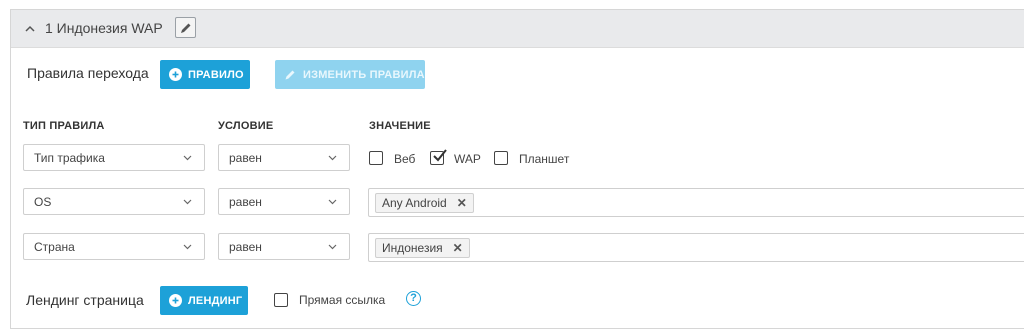 This screenshot has width=1024, height=329. Describe the element at coordinates (43, 202) in the screenshot. I see `select-value: OS` at that location.